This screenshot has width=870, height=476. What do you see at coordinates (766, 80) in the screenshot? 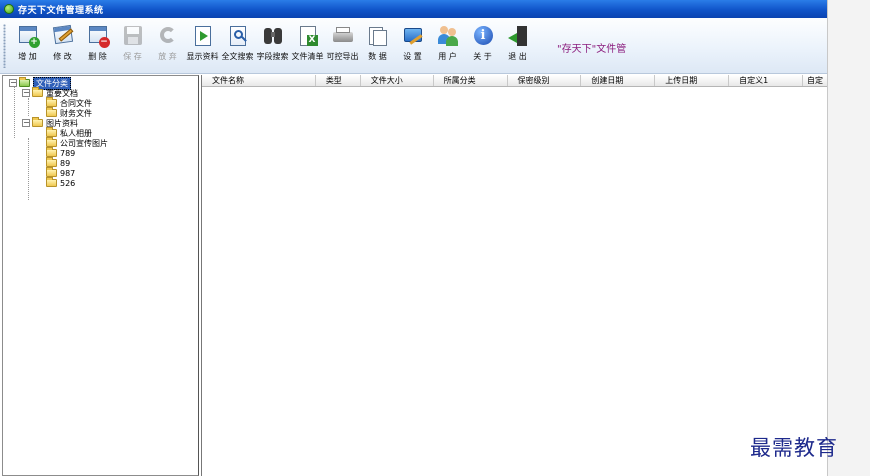
I see `column-header-custom-1: 自定义1` at bounding box center [766, 80].